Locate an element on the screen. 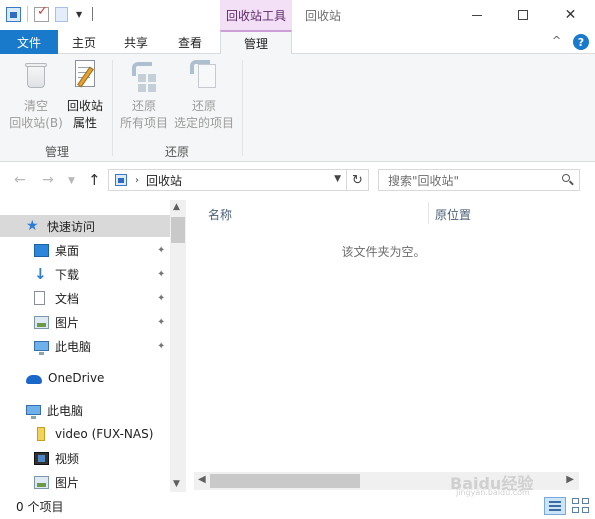 Image resolution: width=595 pixels, height=519 pixels. ribbon-tab-bar: 文件 主页 共享 查看 管理 ^ ? is located at coordinates (297, 42).